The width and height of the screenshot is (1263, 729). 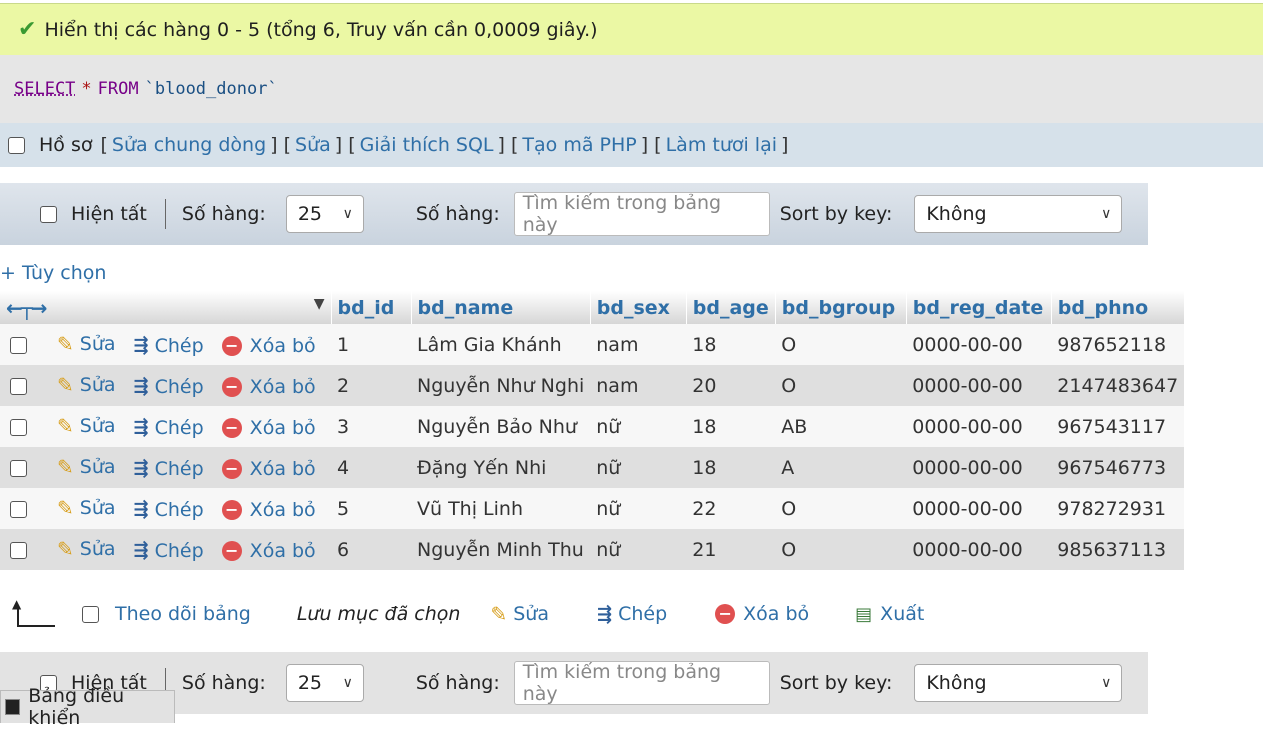 I want to click on column-arrows-icon: ←┬→, so click(x=27, y=308).